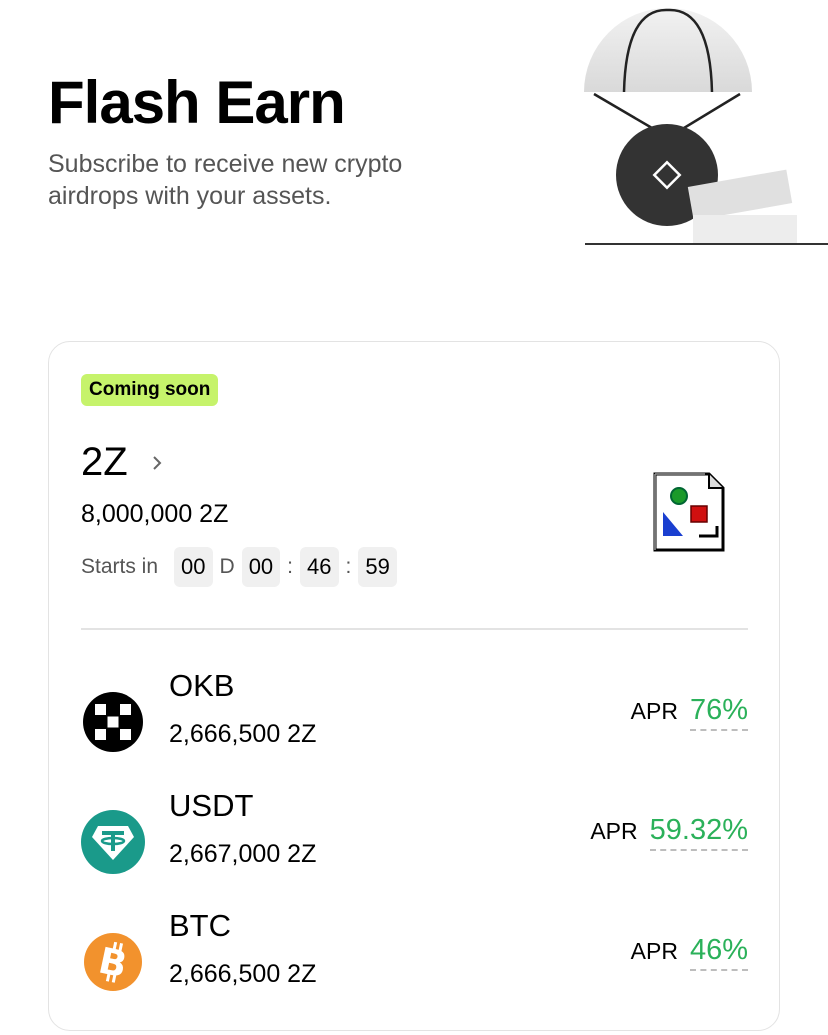 This screenshot has height=1035, width=828. I want to click on btc-icon: B, so click(113, 962).